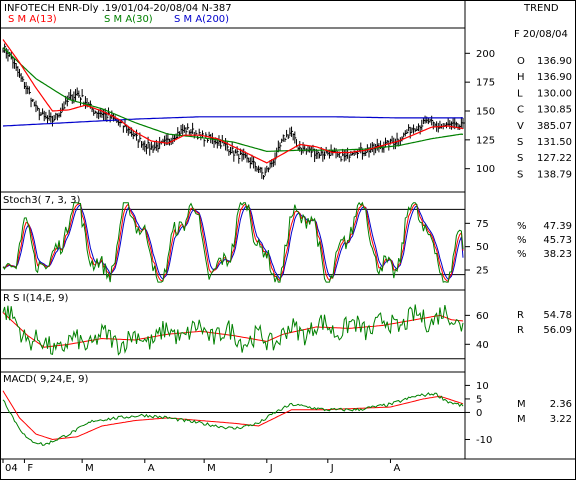  What do you see at coordinates (557, 254) in the screenshot?
I see `stoch-value: 38.23` at bounding box center [557, 254].